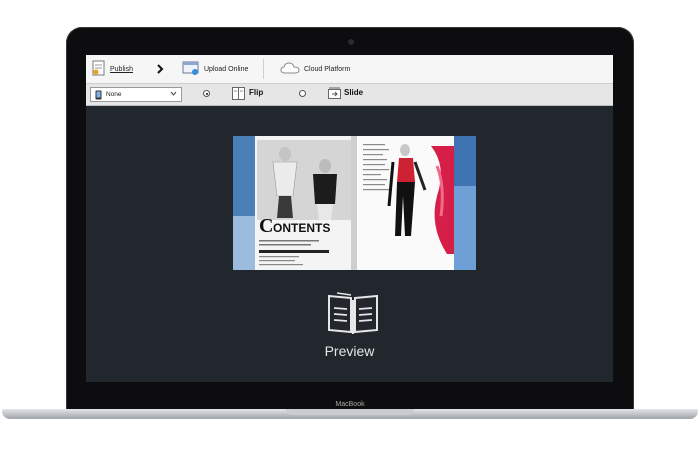  What do you see at coordinates (191, 69) in the screenshot?
I see `upload-online-icon` at bounding box center [191, 69].